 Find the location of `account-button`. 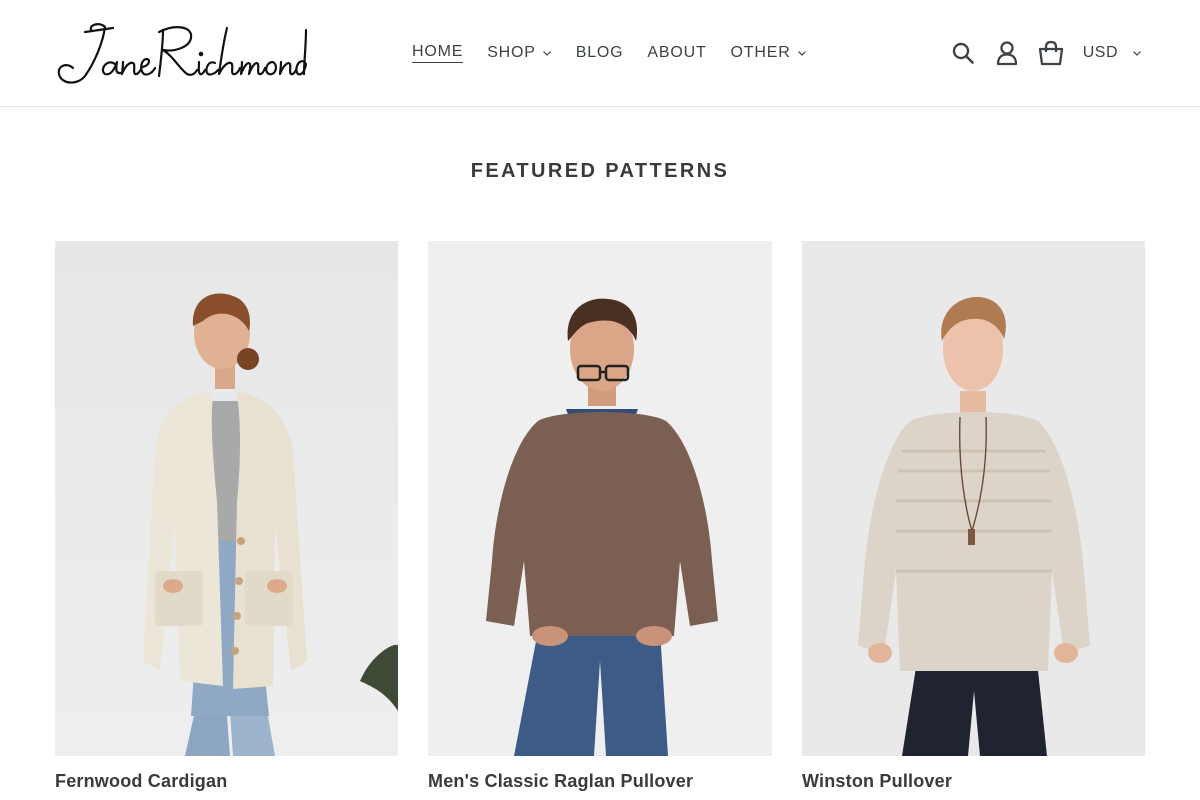

account-button is located at coordinates (1007, 53).